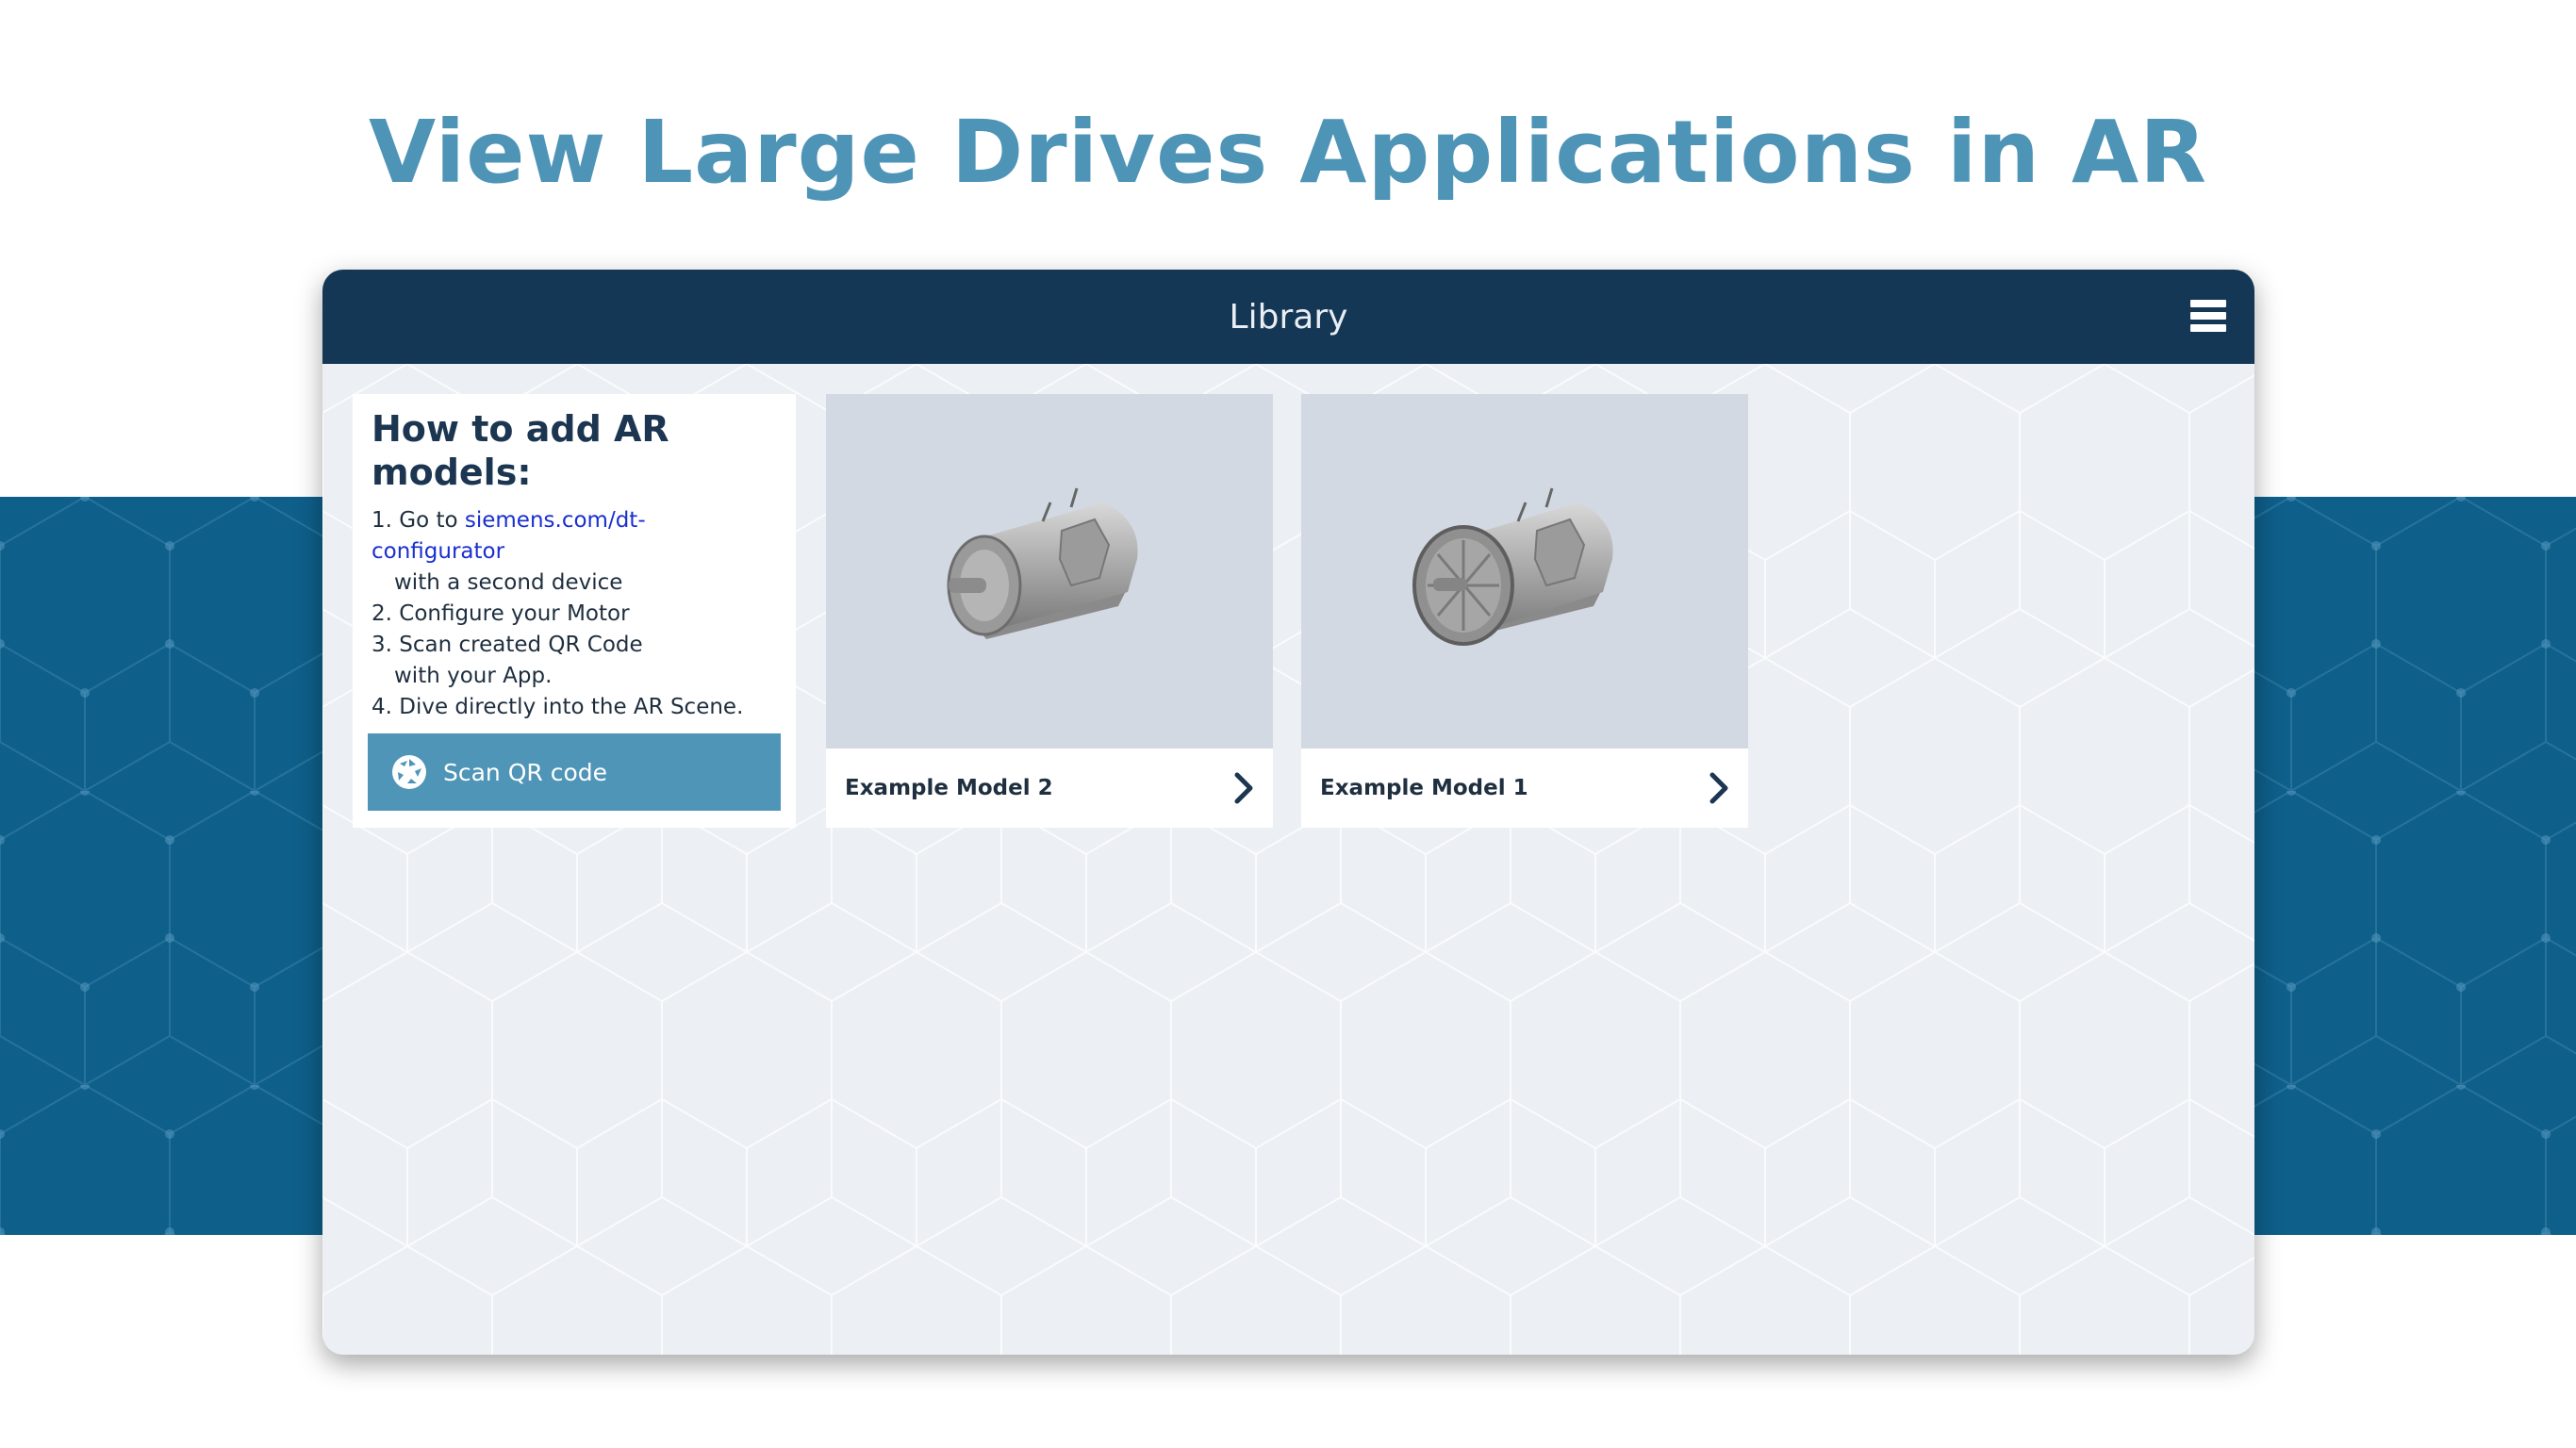 The width and height of the screenshot is (2576, 1448). Describe the element at coordinates (1424, 788) in the screenshot. I see `model-name: Example Model 1` at that location.